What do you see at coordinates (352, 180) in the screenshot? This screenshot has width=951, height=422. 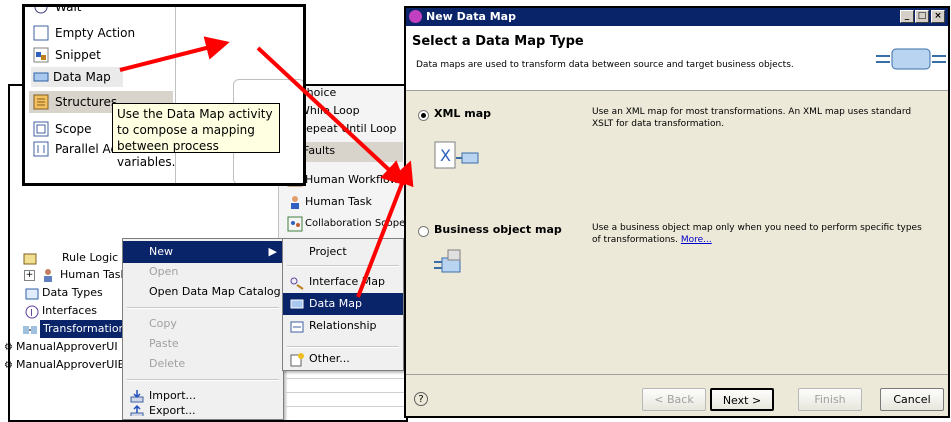 I see `palette-human-workflow: Human Workflow` at bounding box center [352, 180].